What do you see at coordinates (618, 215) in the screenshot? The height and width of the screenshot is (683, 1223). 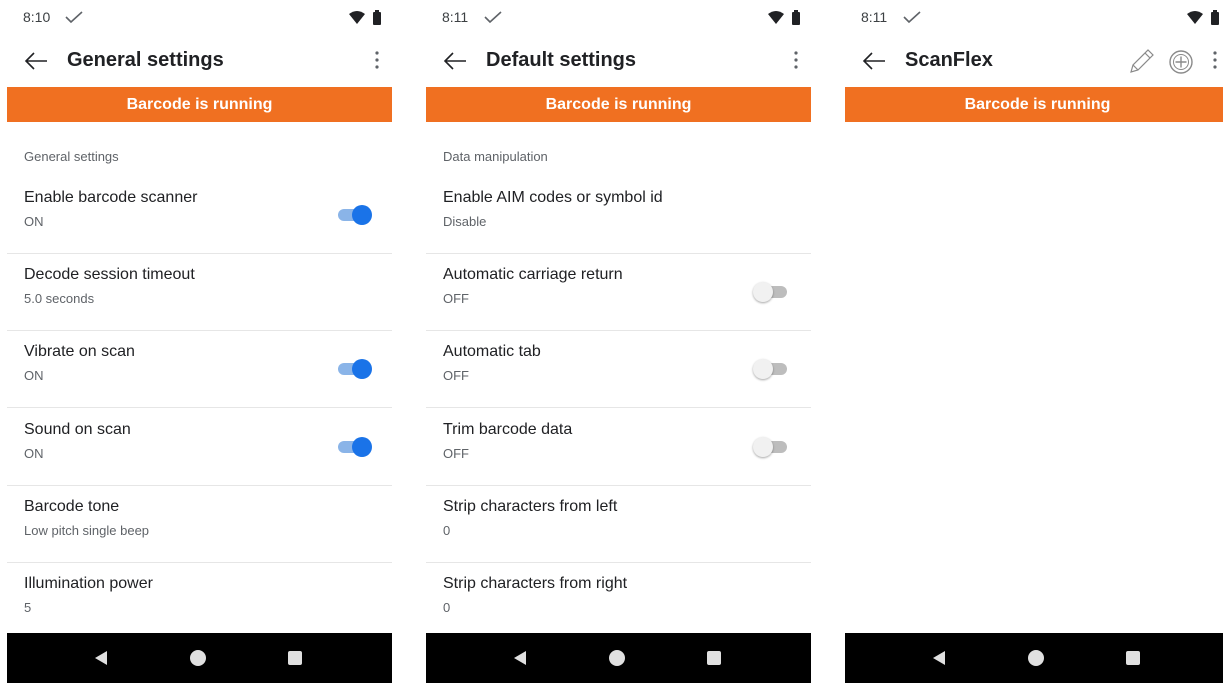 I see `setting-row-enable-aim-codes: Enable AIM codes or symbol id Disable` at bounding box center [618, 215].